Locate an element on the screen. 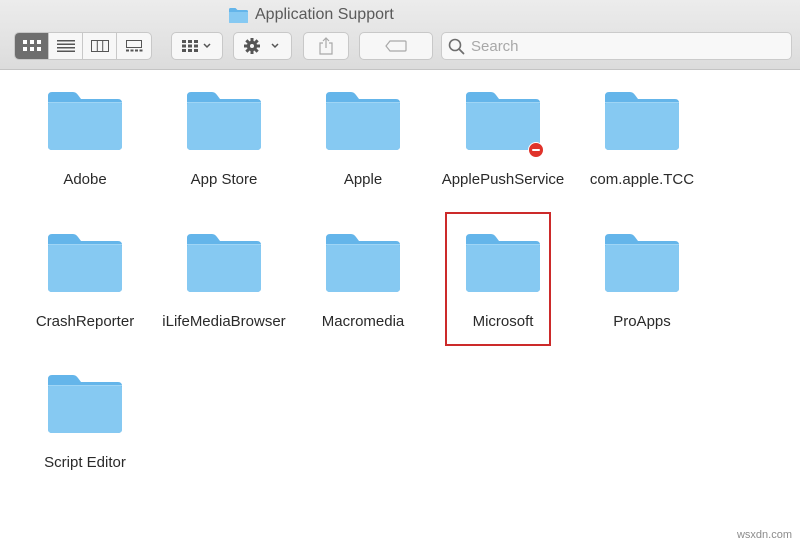 This screenshot has height=545, width=800. folder-item: Adobe is located at coordinates (85, 141).